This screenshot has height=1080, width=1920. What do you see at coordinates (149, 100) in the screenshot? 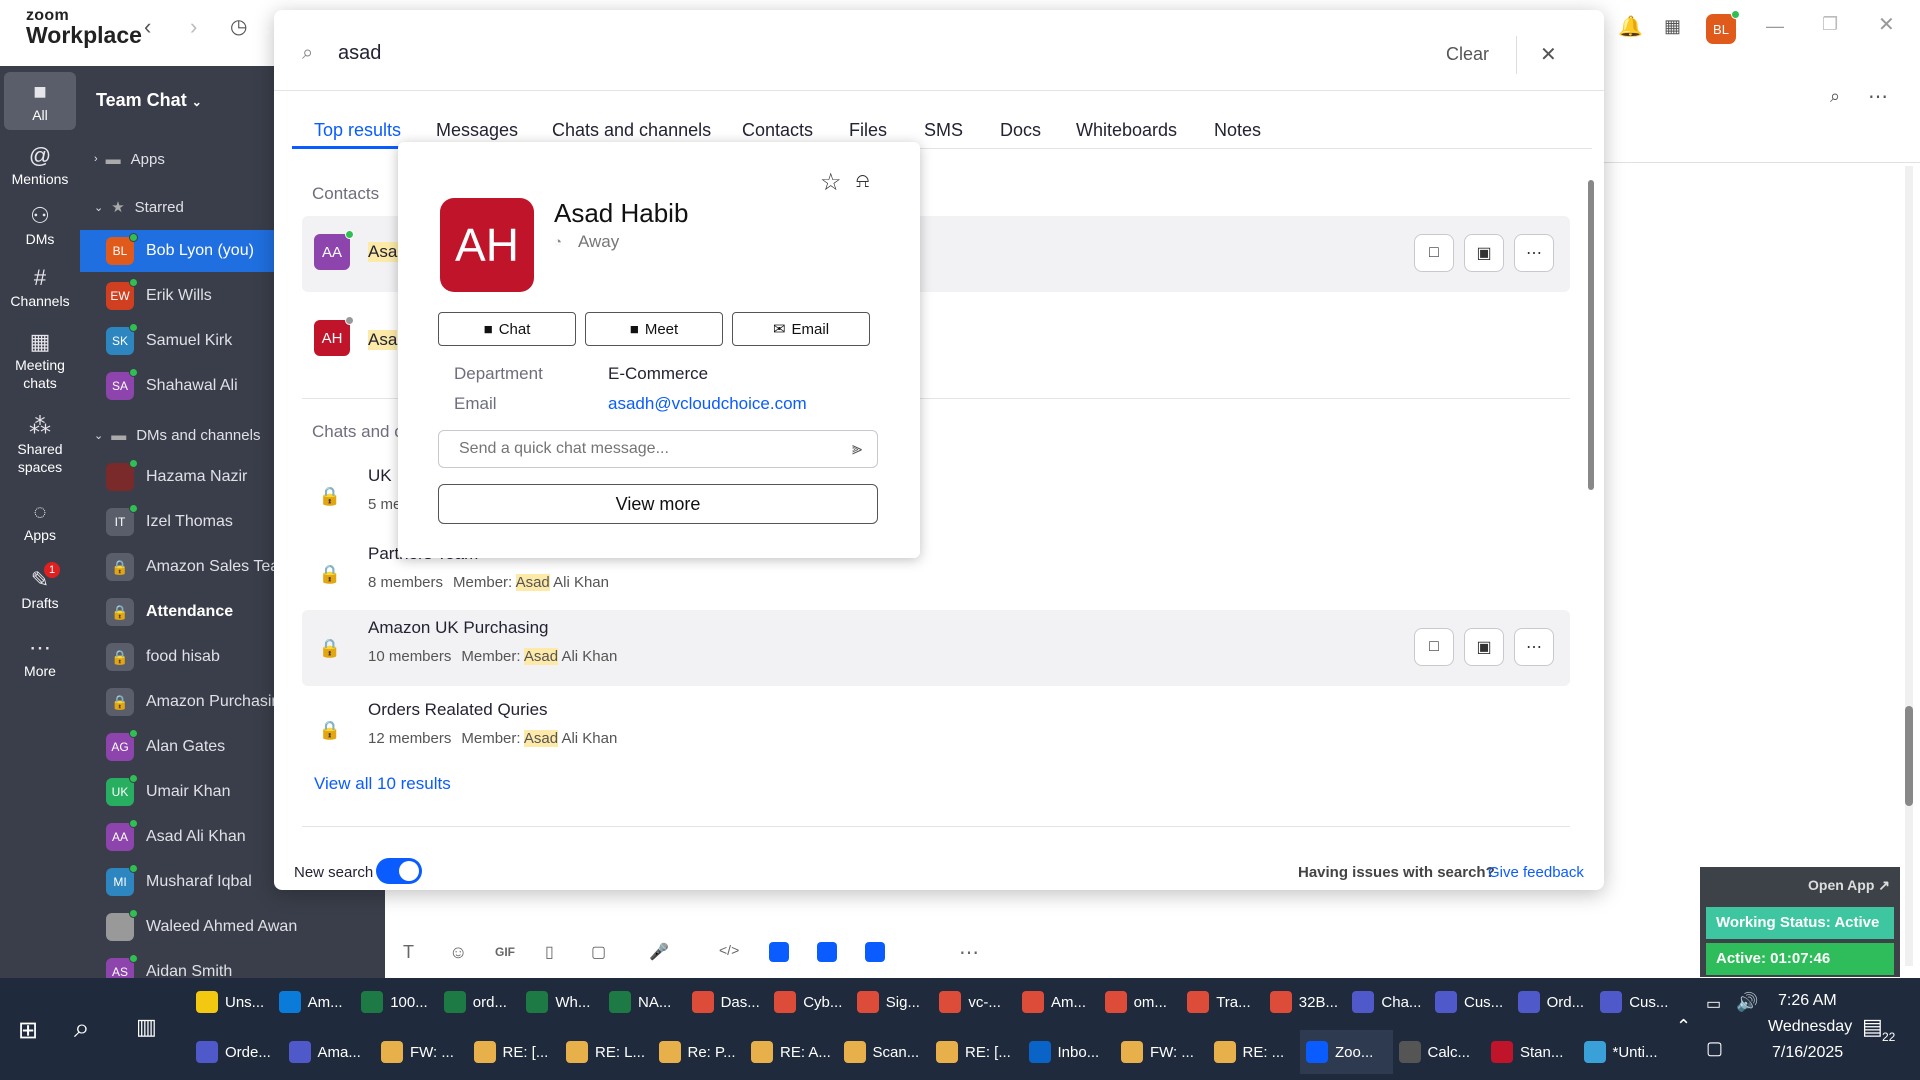
I see `team-chat-header: Team Chat ⌄` at bounding box center [149, 100].